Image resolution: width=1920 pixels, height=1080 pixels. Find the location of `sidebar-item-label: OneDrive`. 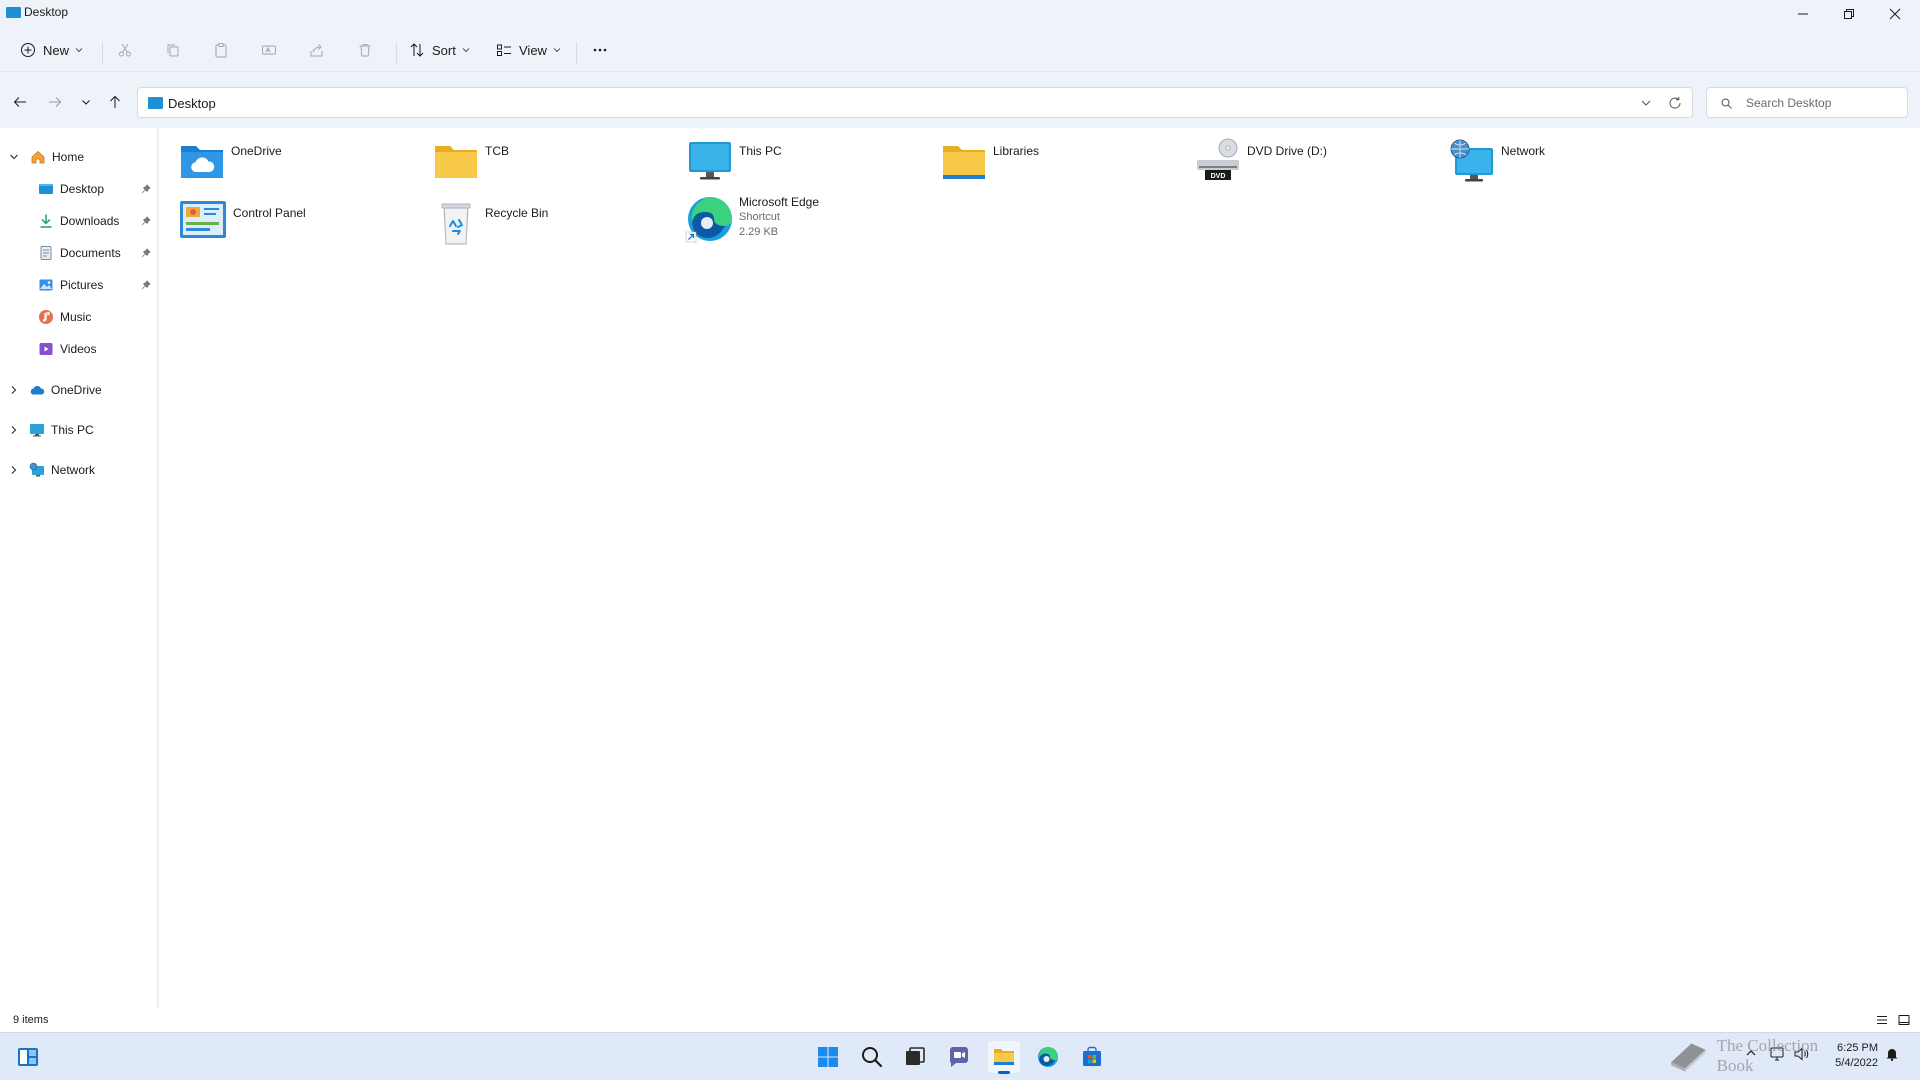

sidebar-item-label: OneDrive is located at coordinates (76, 390).